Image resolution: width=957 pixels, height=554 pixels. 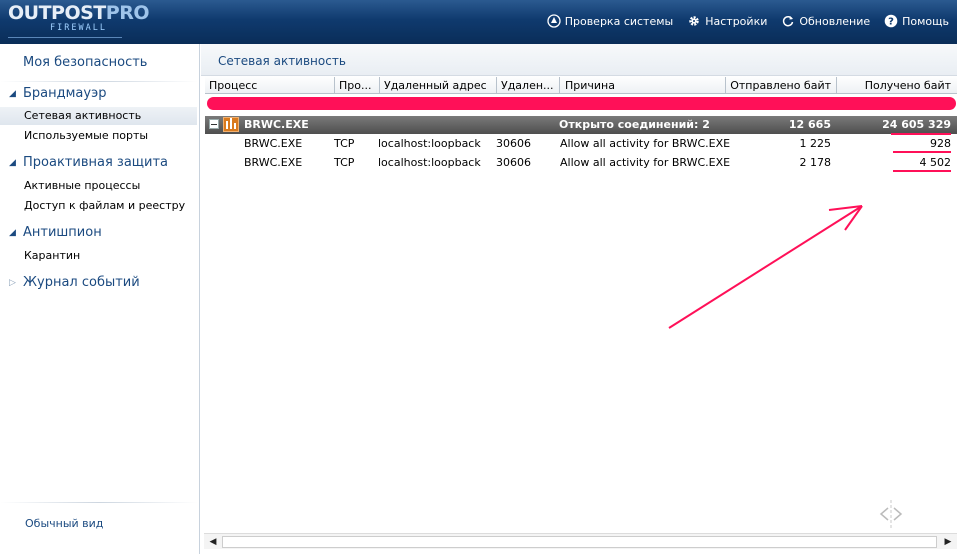 I want to click on scroll-right-arrow-icon: ▶, so click(x=948, y=542).